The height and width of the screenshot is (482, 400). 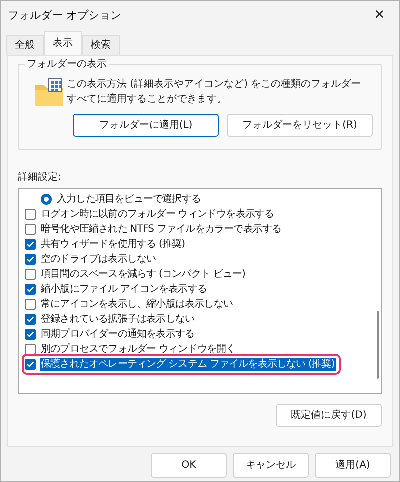 I want to click on option-label: 保護されたオペレーティング システム ファイルを表示しない (推奨), so click(x=188, y=364).